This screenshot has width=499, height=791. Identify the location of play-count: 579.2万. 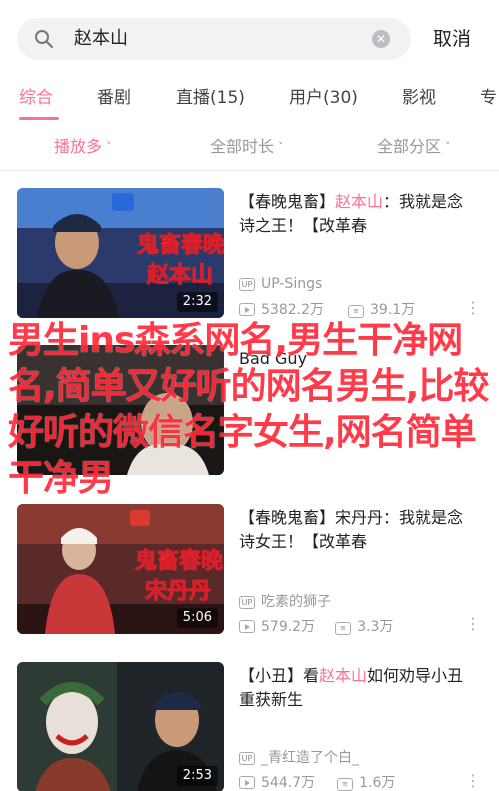
(288, 627).